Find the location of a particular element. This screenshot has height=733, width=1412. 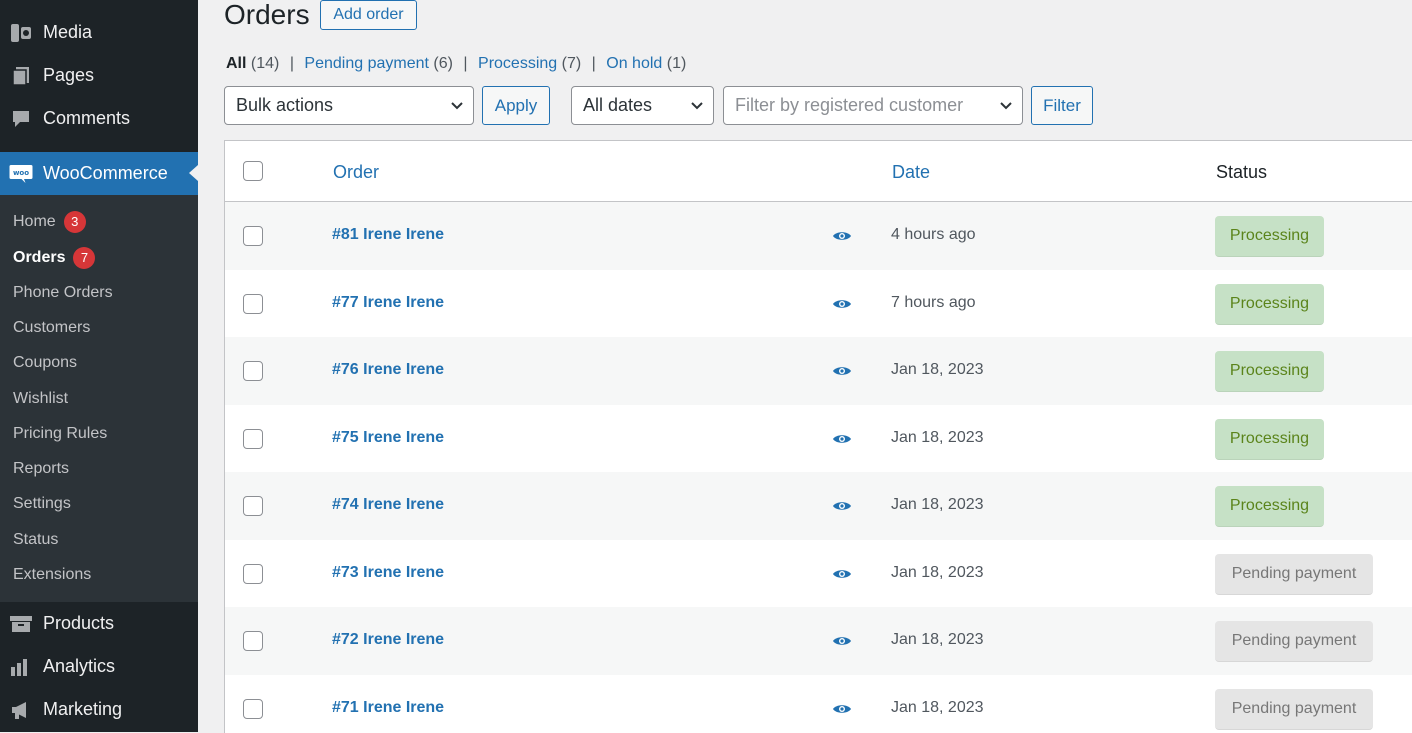

menu-item-label: Media is located at coordinates (67, 32).